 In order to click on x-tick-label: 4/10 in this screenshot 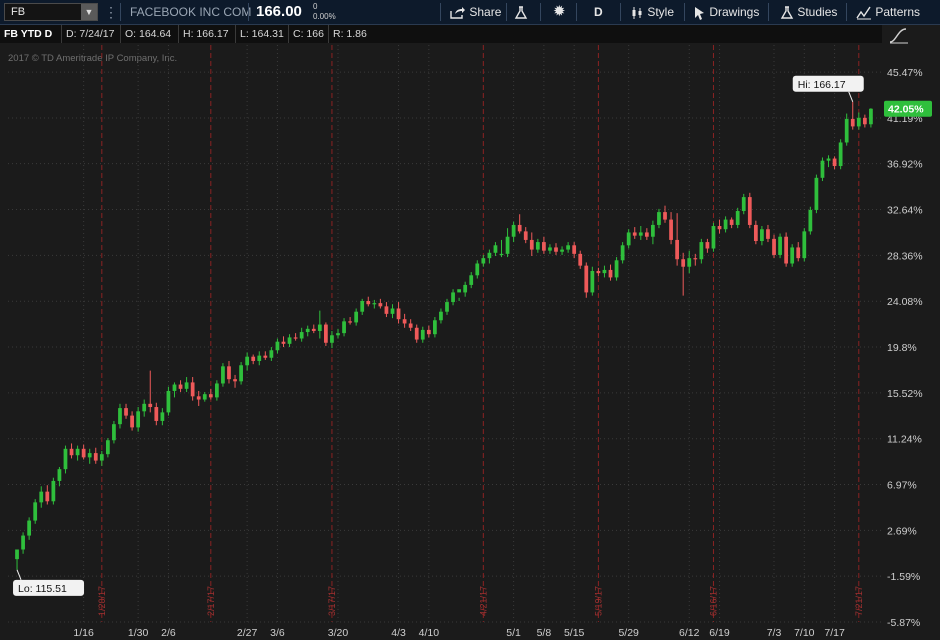, I will do `click(429, 633)`.